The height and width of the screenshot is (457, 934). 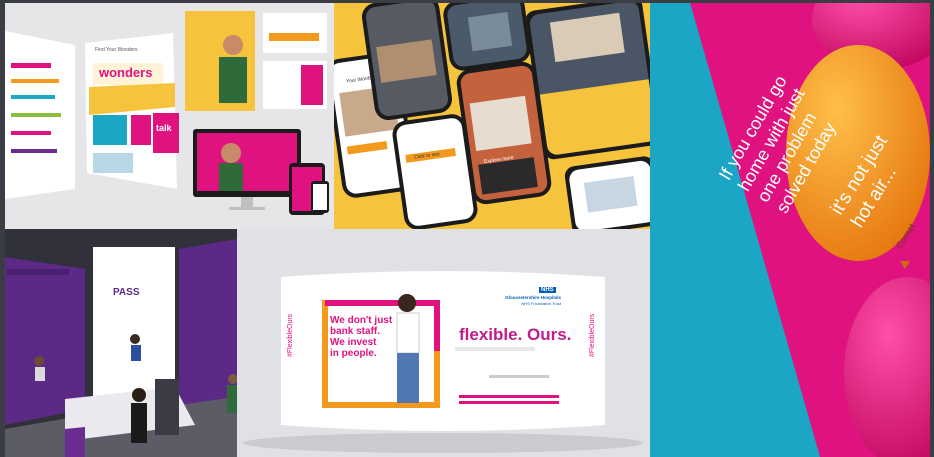 What do you see at coordinates (547, 290) in the screenshot?
I see `nhs-logo: NHS` at bounding box center [547, 290].